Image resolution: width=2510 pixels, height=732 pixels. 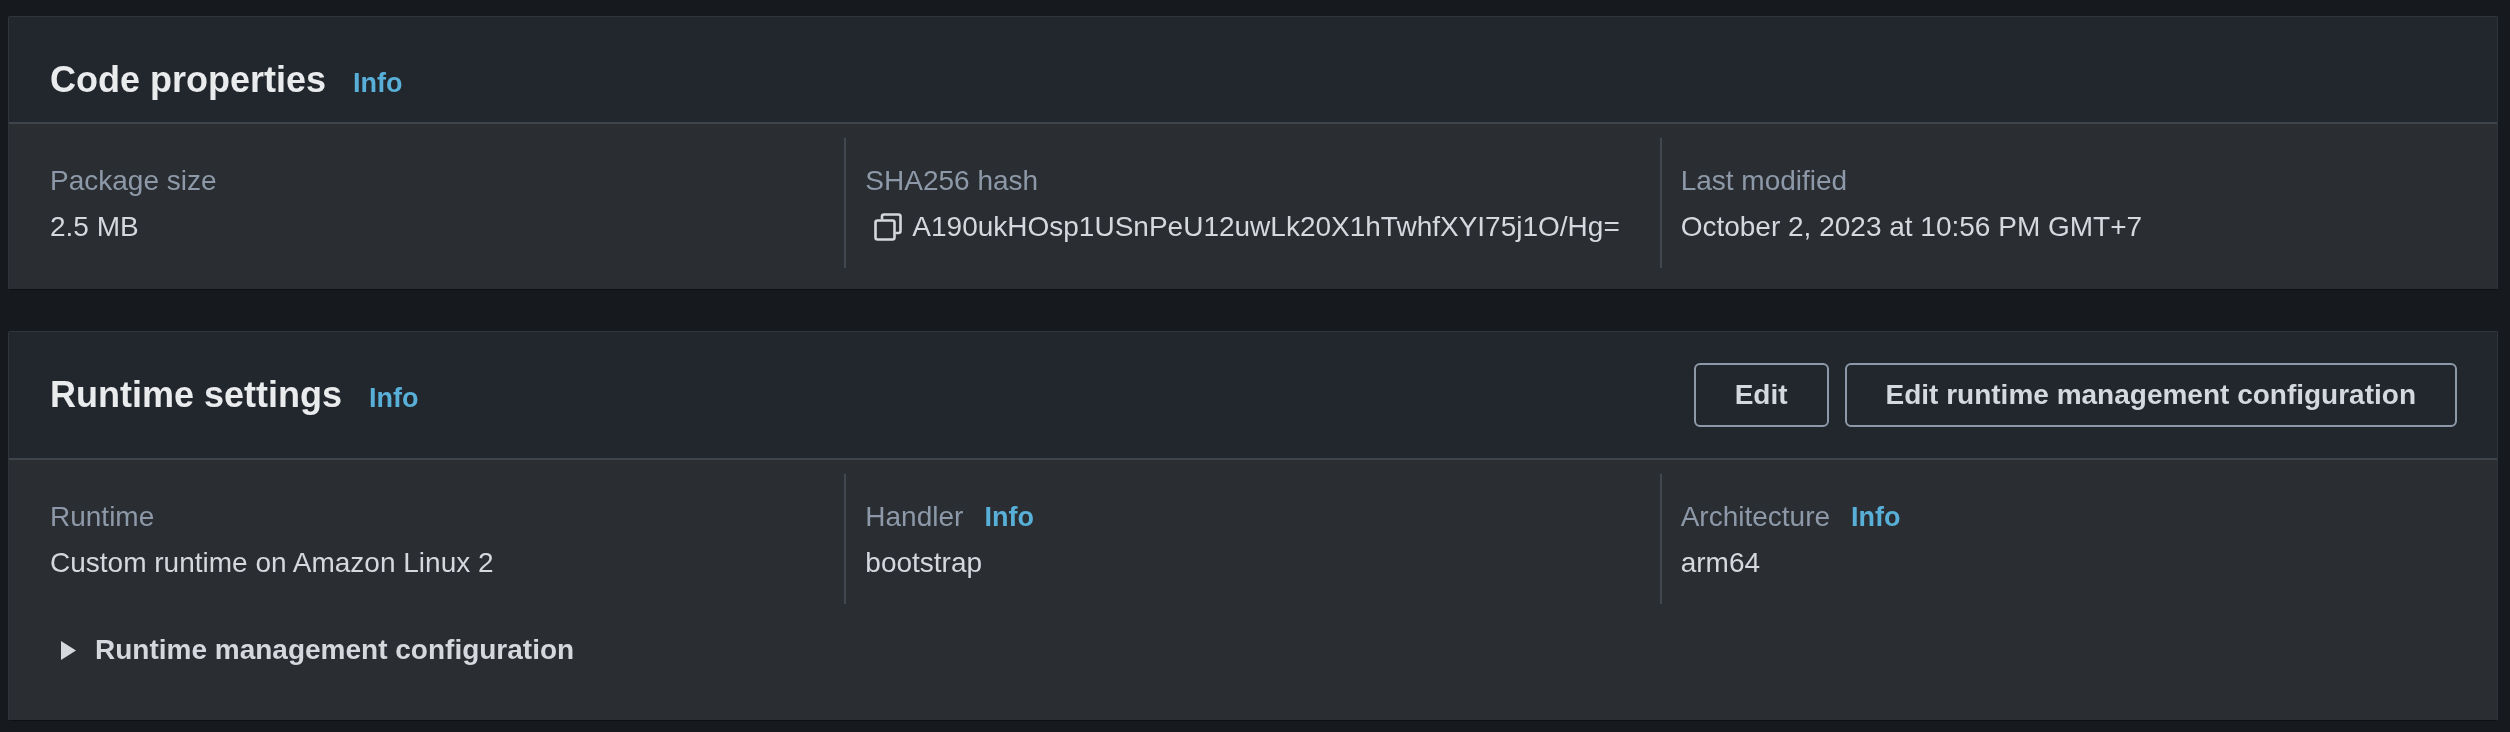 I want to click on field-label: Package size, so click(x=133, y=181).